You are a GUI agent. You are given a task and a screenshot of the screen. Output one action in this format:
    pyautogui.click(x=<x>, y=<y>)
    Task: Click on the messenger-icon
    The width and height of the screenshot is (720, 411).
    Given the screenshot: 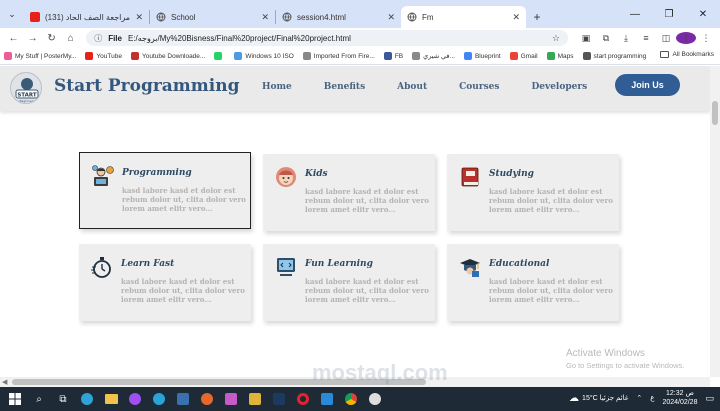 What is the action you would take?
    pyautogui.click(x=135, y=399)
    